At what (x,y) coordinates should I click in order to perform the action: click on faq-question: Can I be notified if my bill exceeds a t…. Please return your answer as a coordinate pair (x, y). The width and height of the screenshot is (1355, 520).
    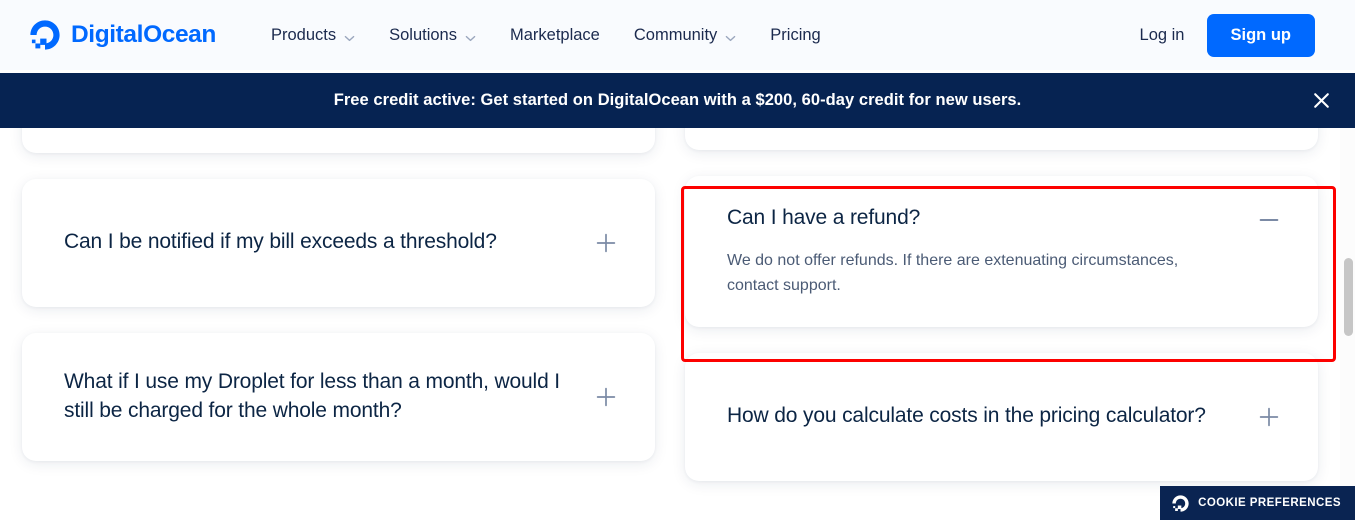
    Looking at the image, I should click on (280, 242).